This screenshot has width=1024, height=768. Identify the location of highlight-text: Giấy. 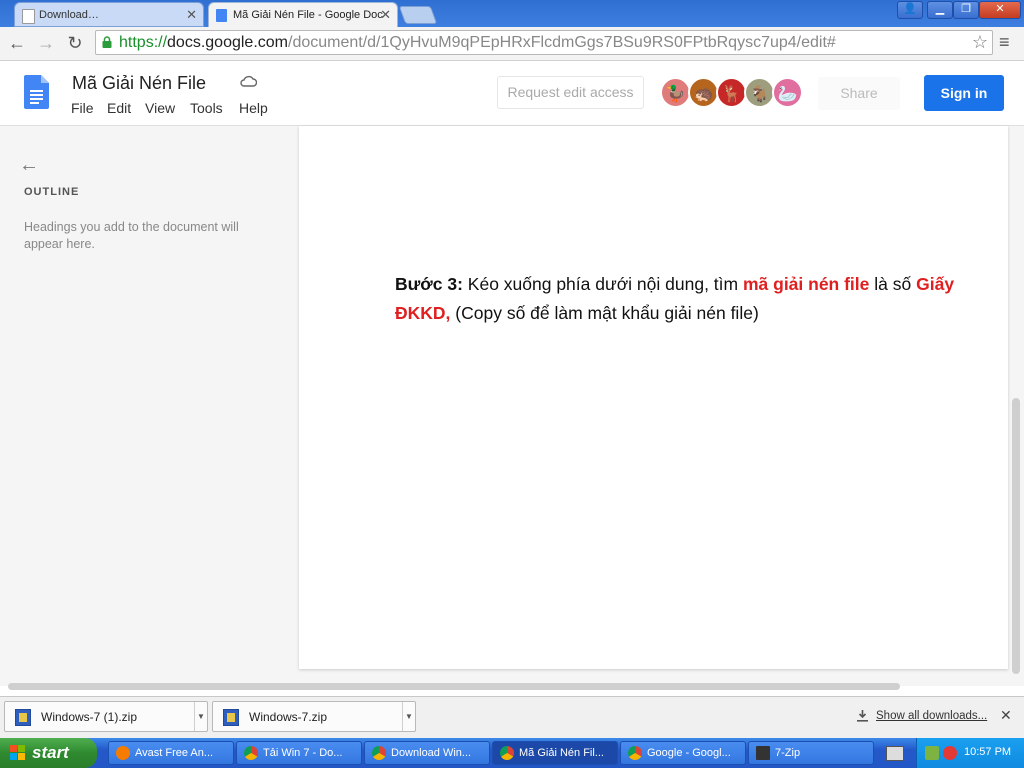
(935, 284).